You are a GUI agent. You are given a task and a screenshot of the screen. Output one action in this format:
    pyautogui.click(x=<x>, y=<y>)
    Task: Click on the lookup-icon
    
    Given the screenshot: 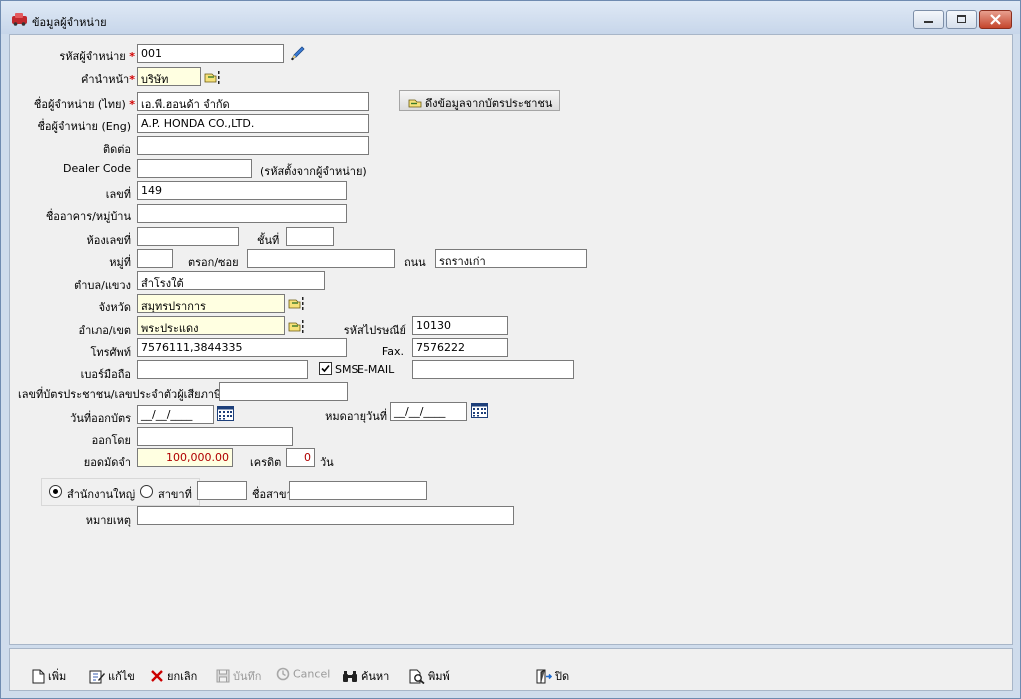 What is the action you would take?
    pyautogui.click(x=212, y=77)
    